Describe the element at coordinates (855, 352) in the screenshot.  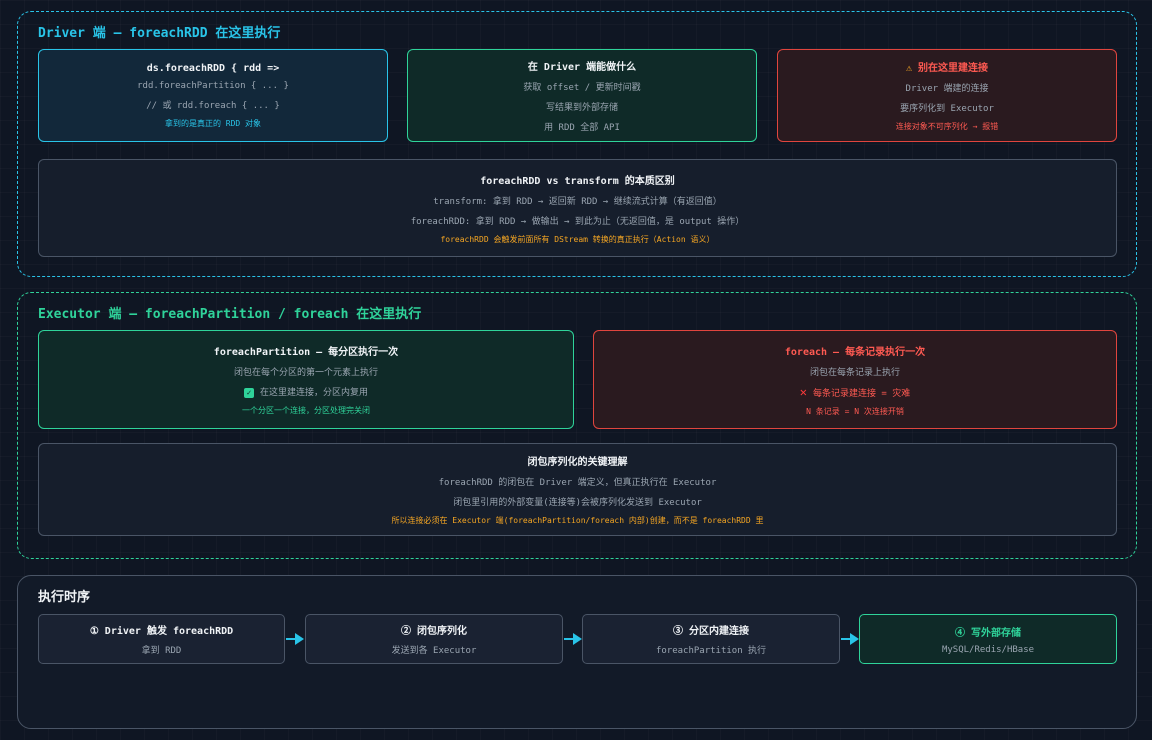
I see `foreach-title: foreach — 每条记录执行一次` at that location.